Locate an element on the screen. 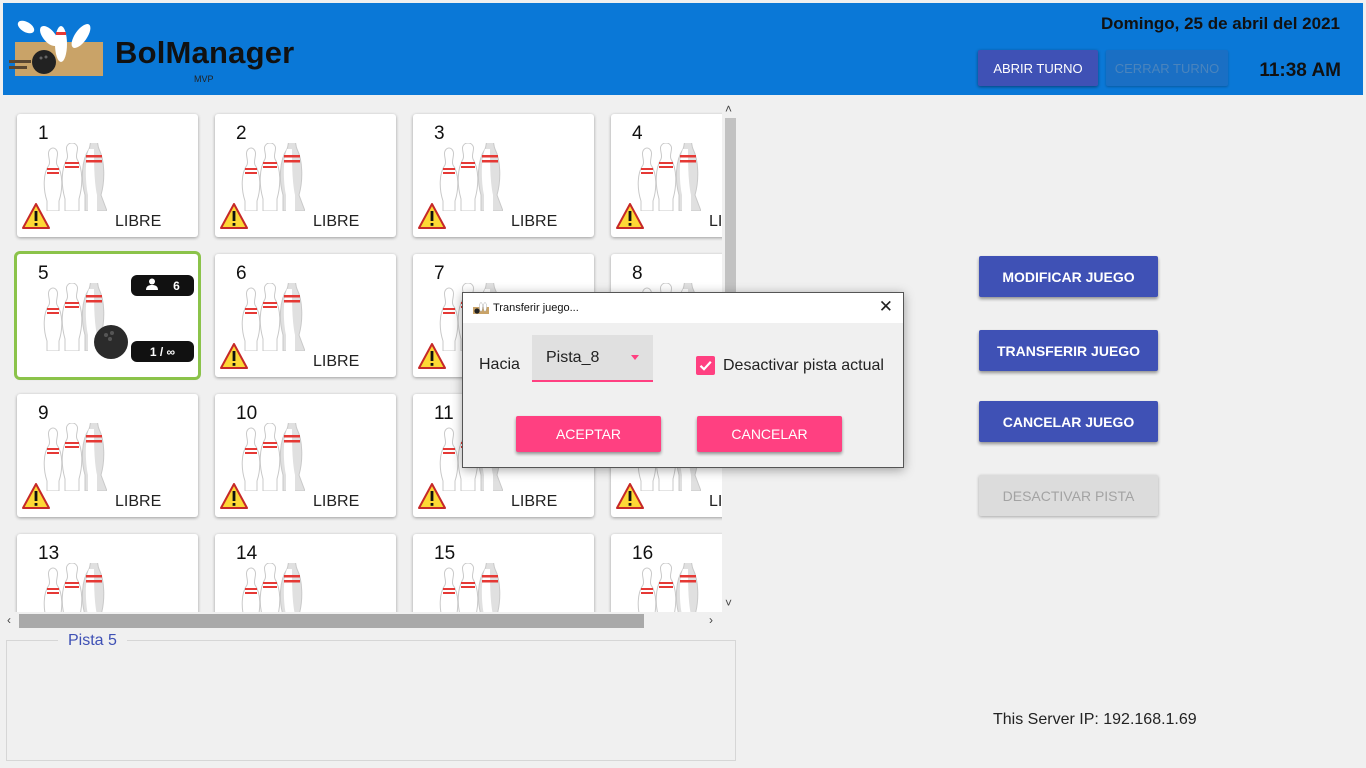 The image size is (1366, 768). lane-detail-panel: Pista 5 is located at coordinates (371, 696).